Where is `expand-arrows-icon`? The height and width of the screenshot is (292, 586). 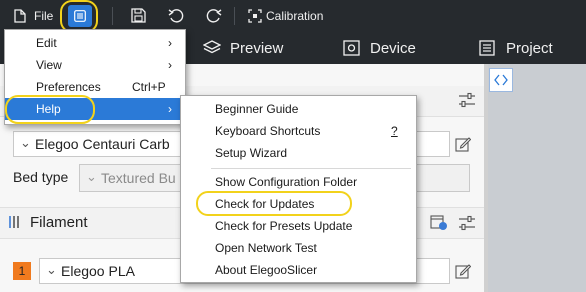 expand-arrows-icon is located at coordinates (501, 80).